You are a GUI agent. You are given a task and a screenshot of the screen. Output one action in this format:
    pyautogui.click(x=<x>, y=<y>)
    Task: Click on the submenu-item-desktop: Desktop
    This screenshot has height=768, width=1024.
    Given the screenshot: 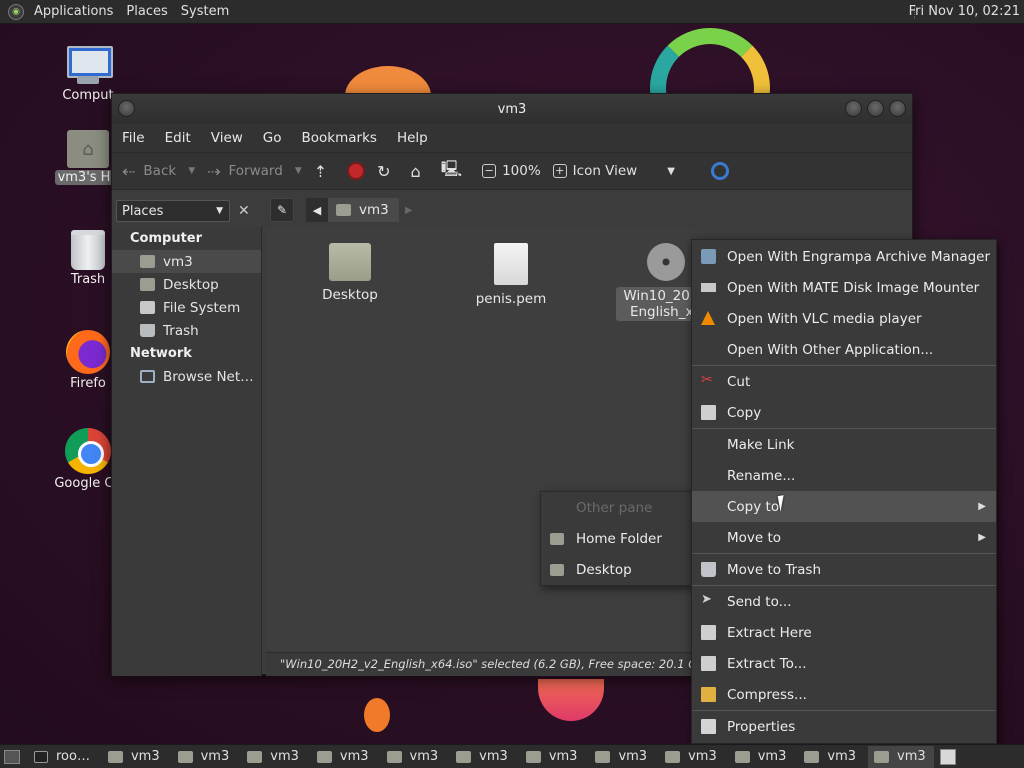 What is the action you would take?
    pyautogui.click(x=616, y=569)
    